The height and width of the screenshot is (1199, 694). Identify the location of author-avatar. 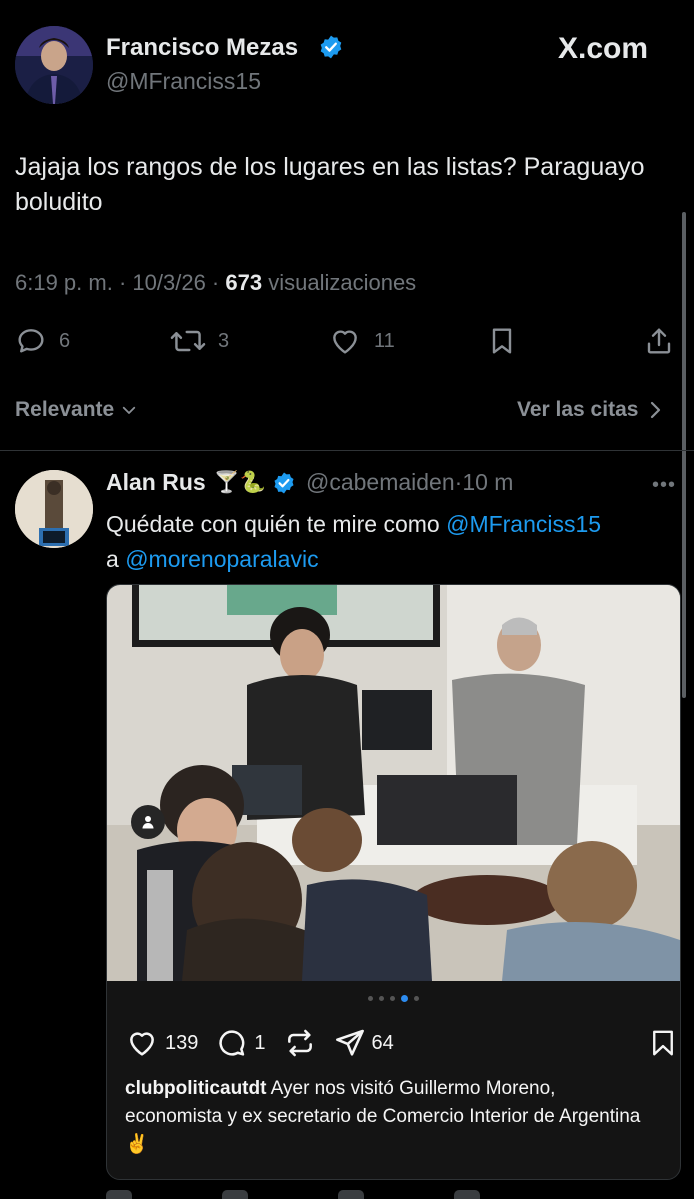
(54, 65).